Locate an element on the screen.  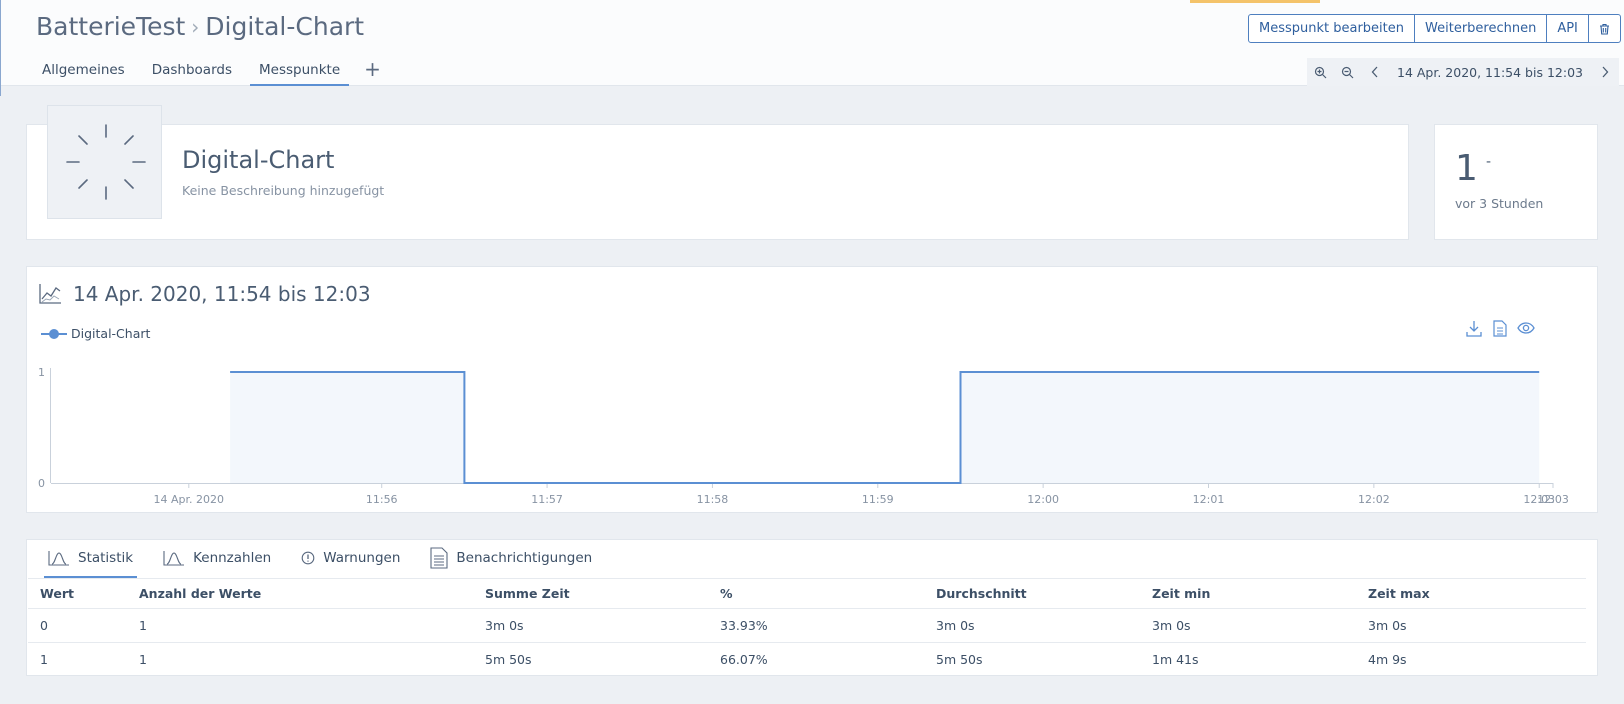
chevron-right-icon is located at coordinates (1606, 72).